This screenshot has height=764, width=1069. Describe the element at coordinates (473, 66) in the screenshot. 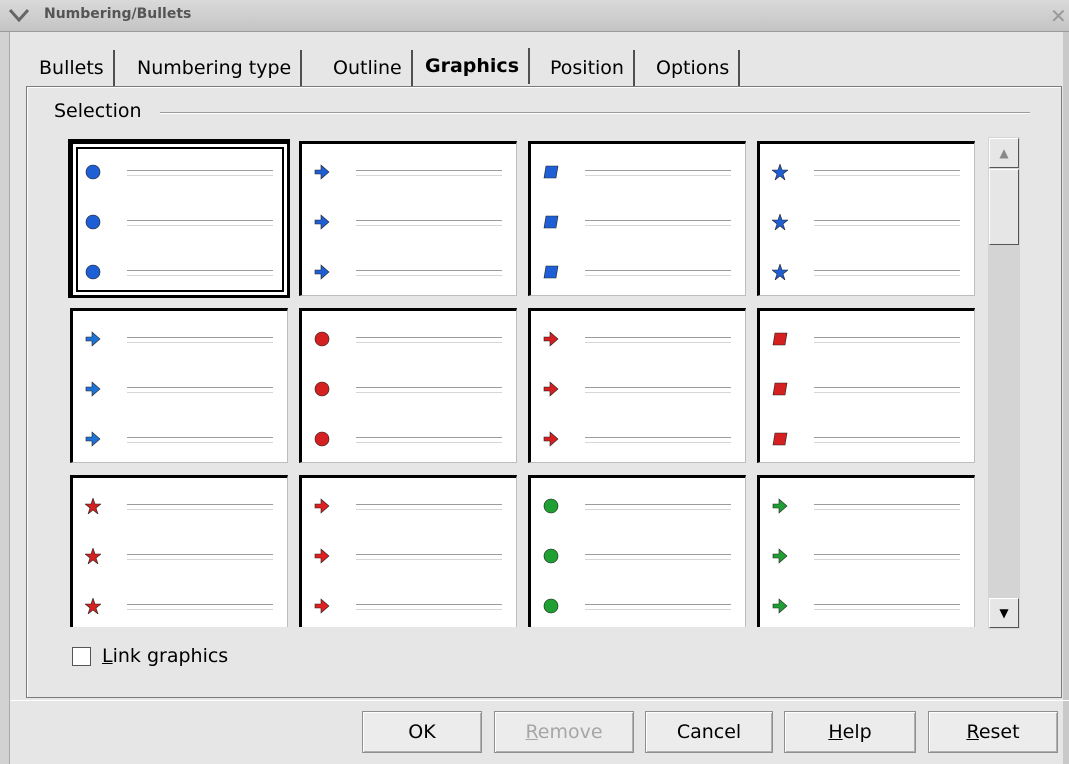

I see `tab-graphics: Graphics` at that location.